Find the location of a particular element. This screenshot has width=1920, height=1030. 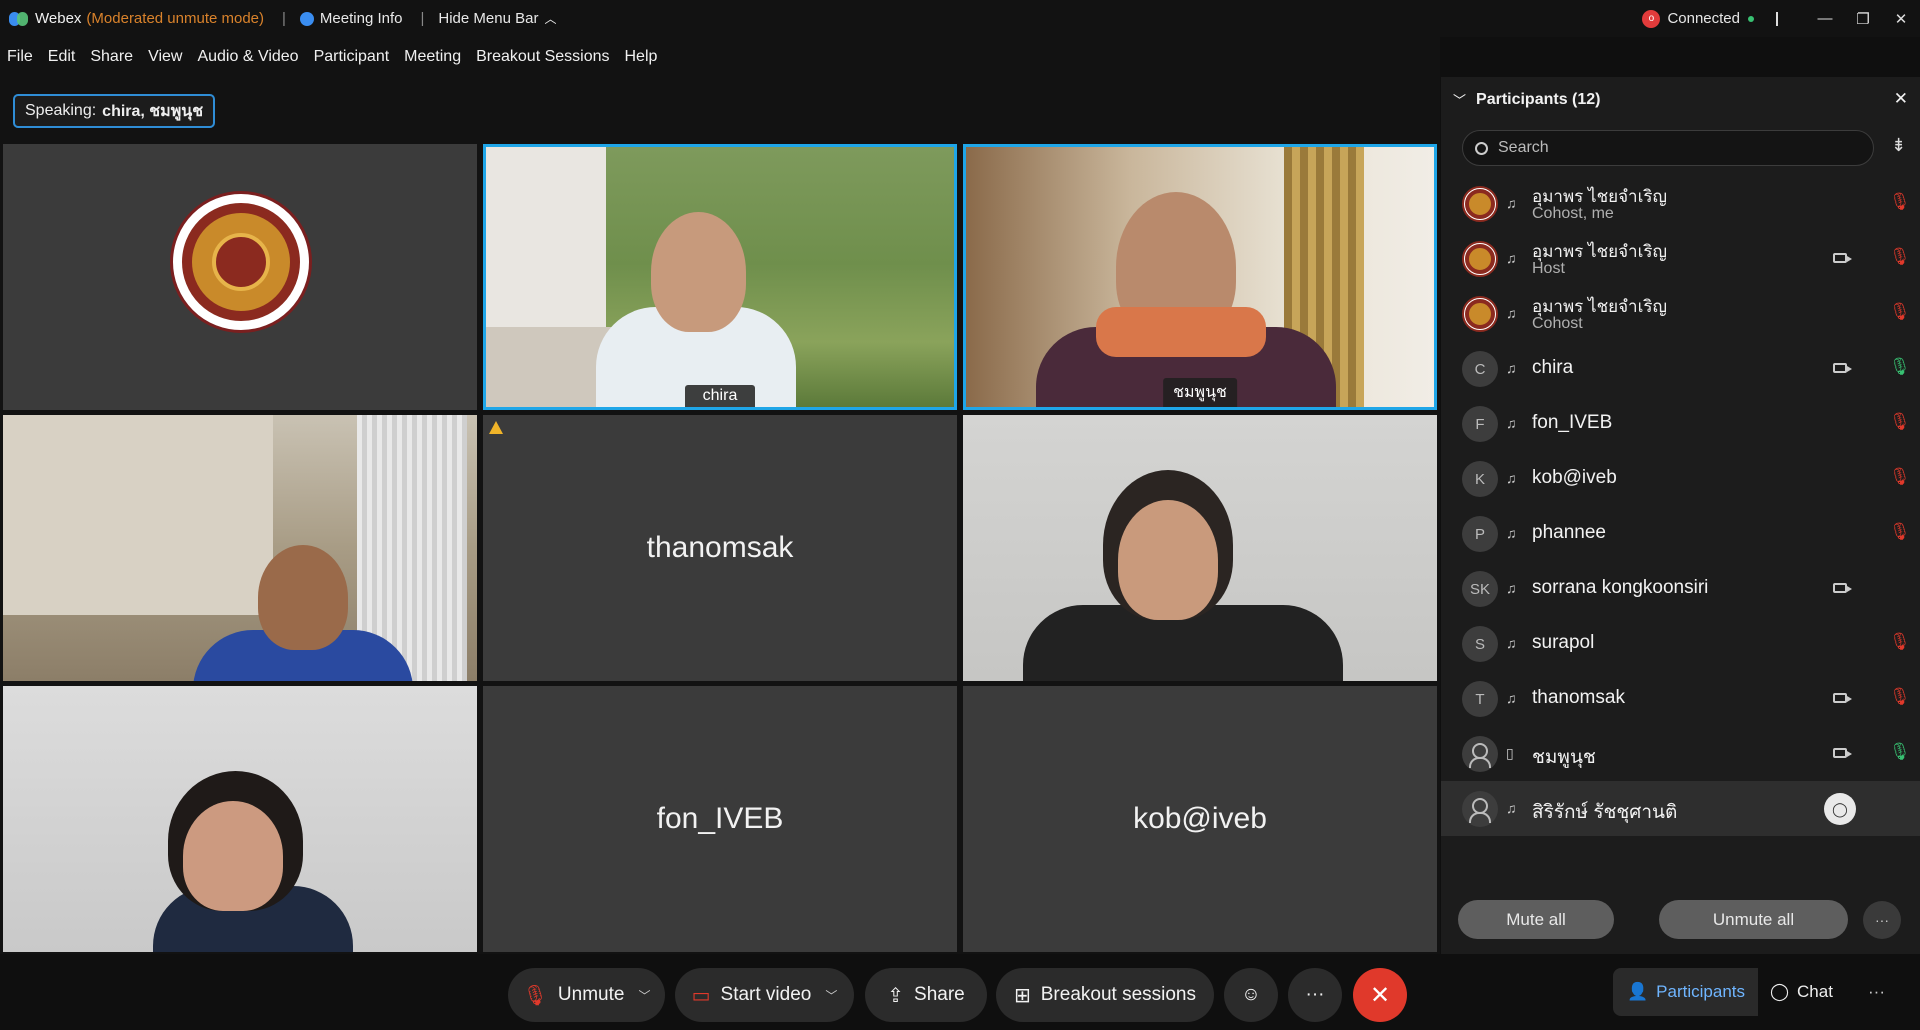

menu-share: Share is located at coordinates (111, 57).